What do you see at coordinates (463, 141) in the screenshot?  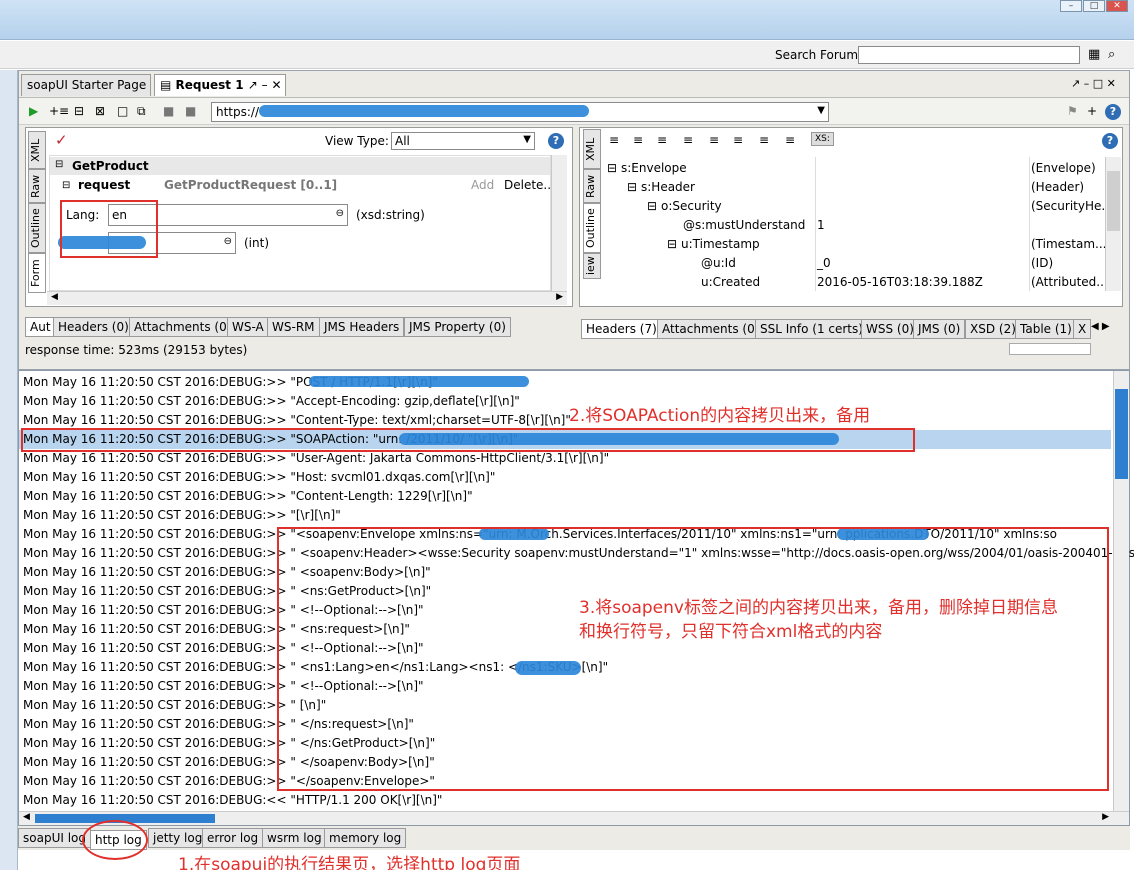 I see `view-type-select: All ▼` at bounding box center [463, 141].